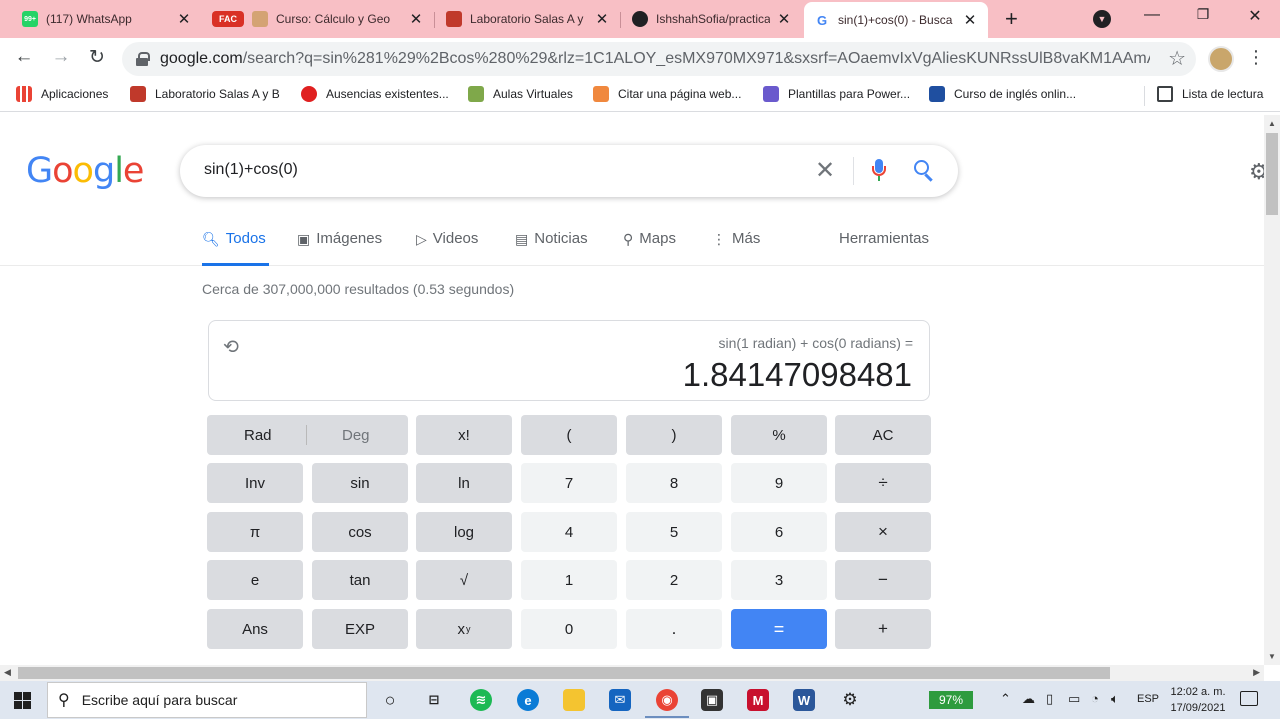 Image resolution: width=1280 pixels, height=719 pixels. What do you see at coordinates (1198, 700) in the screenshot?
I see `clock: 12:02 a. m. 17/09/2021` at bounding box center [1198, 700].